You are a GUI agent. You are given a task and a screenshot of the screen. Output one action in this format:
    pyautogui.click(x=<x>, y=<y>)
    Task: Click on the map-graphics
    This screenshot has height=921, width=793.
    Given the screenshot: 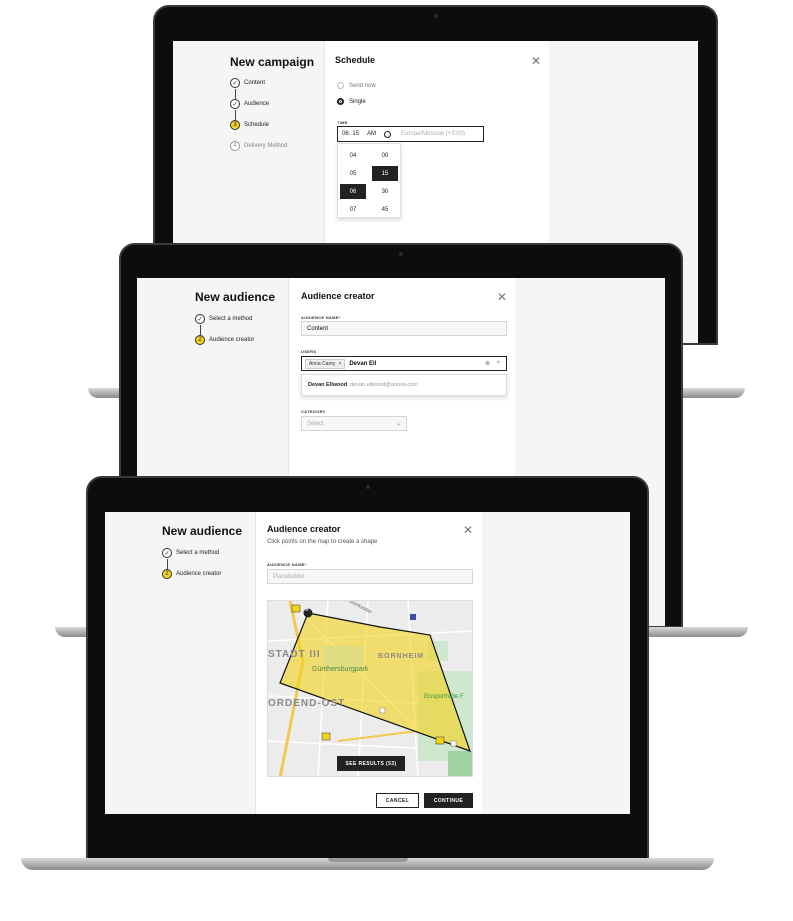 What is the action you would take?
    pyautogui.click(x=370, y=688)
    